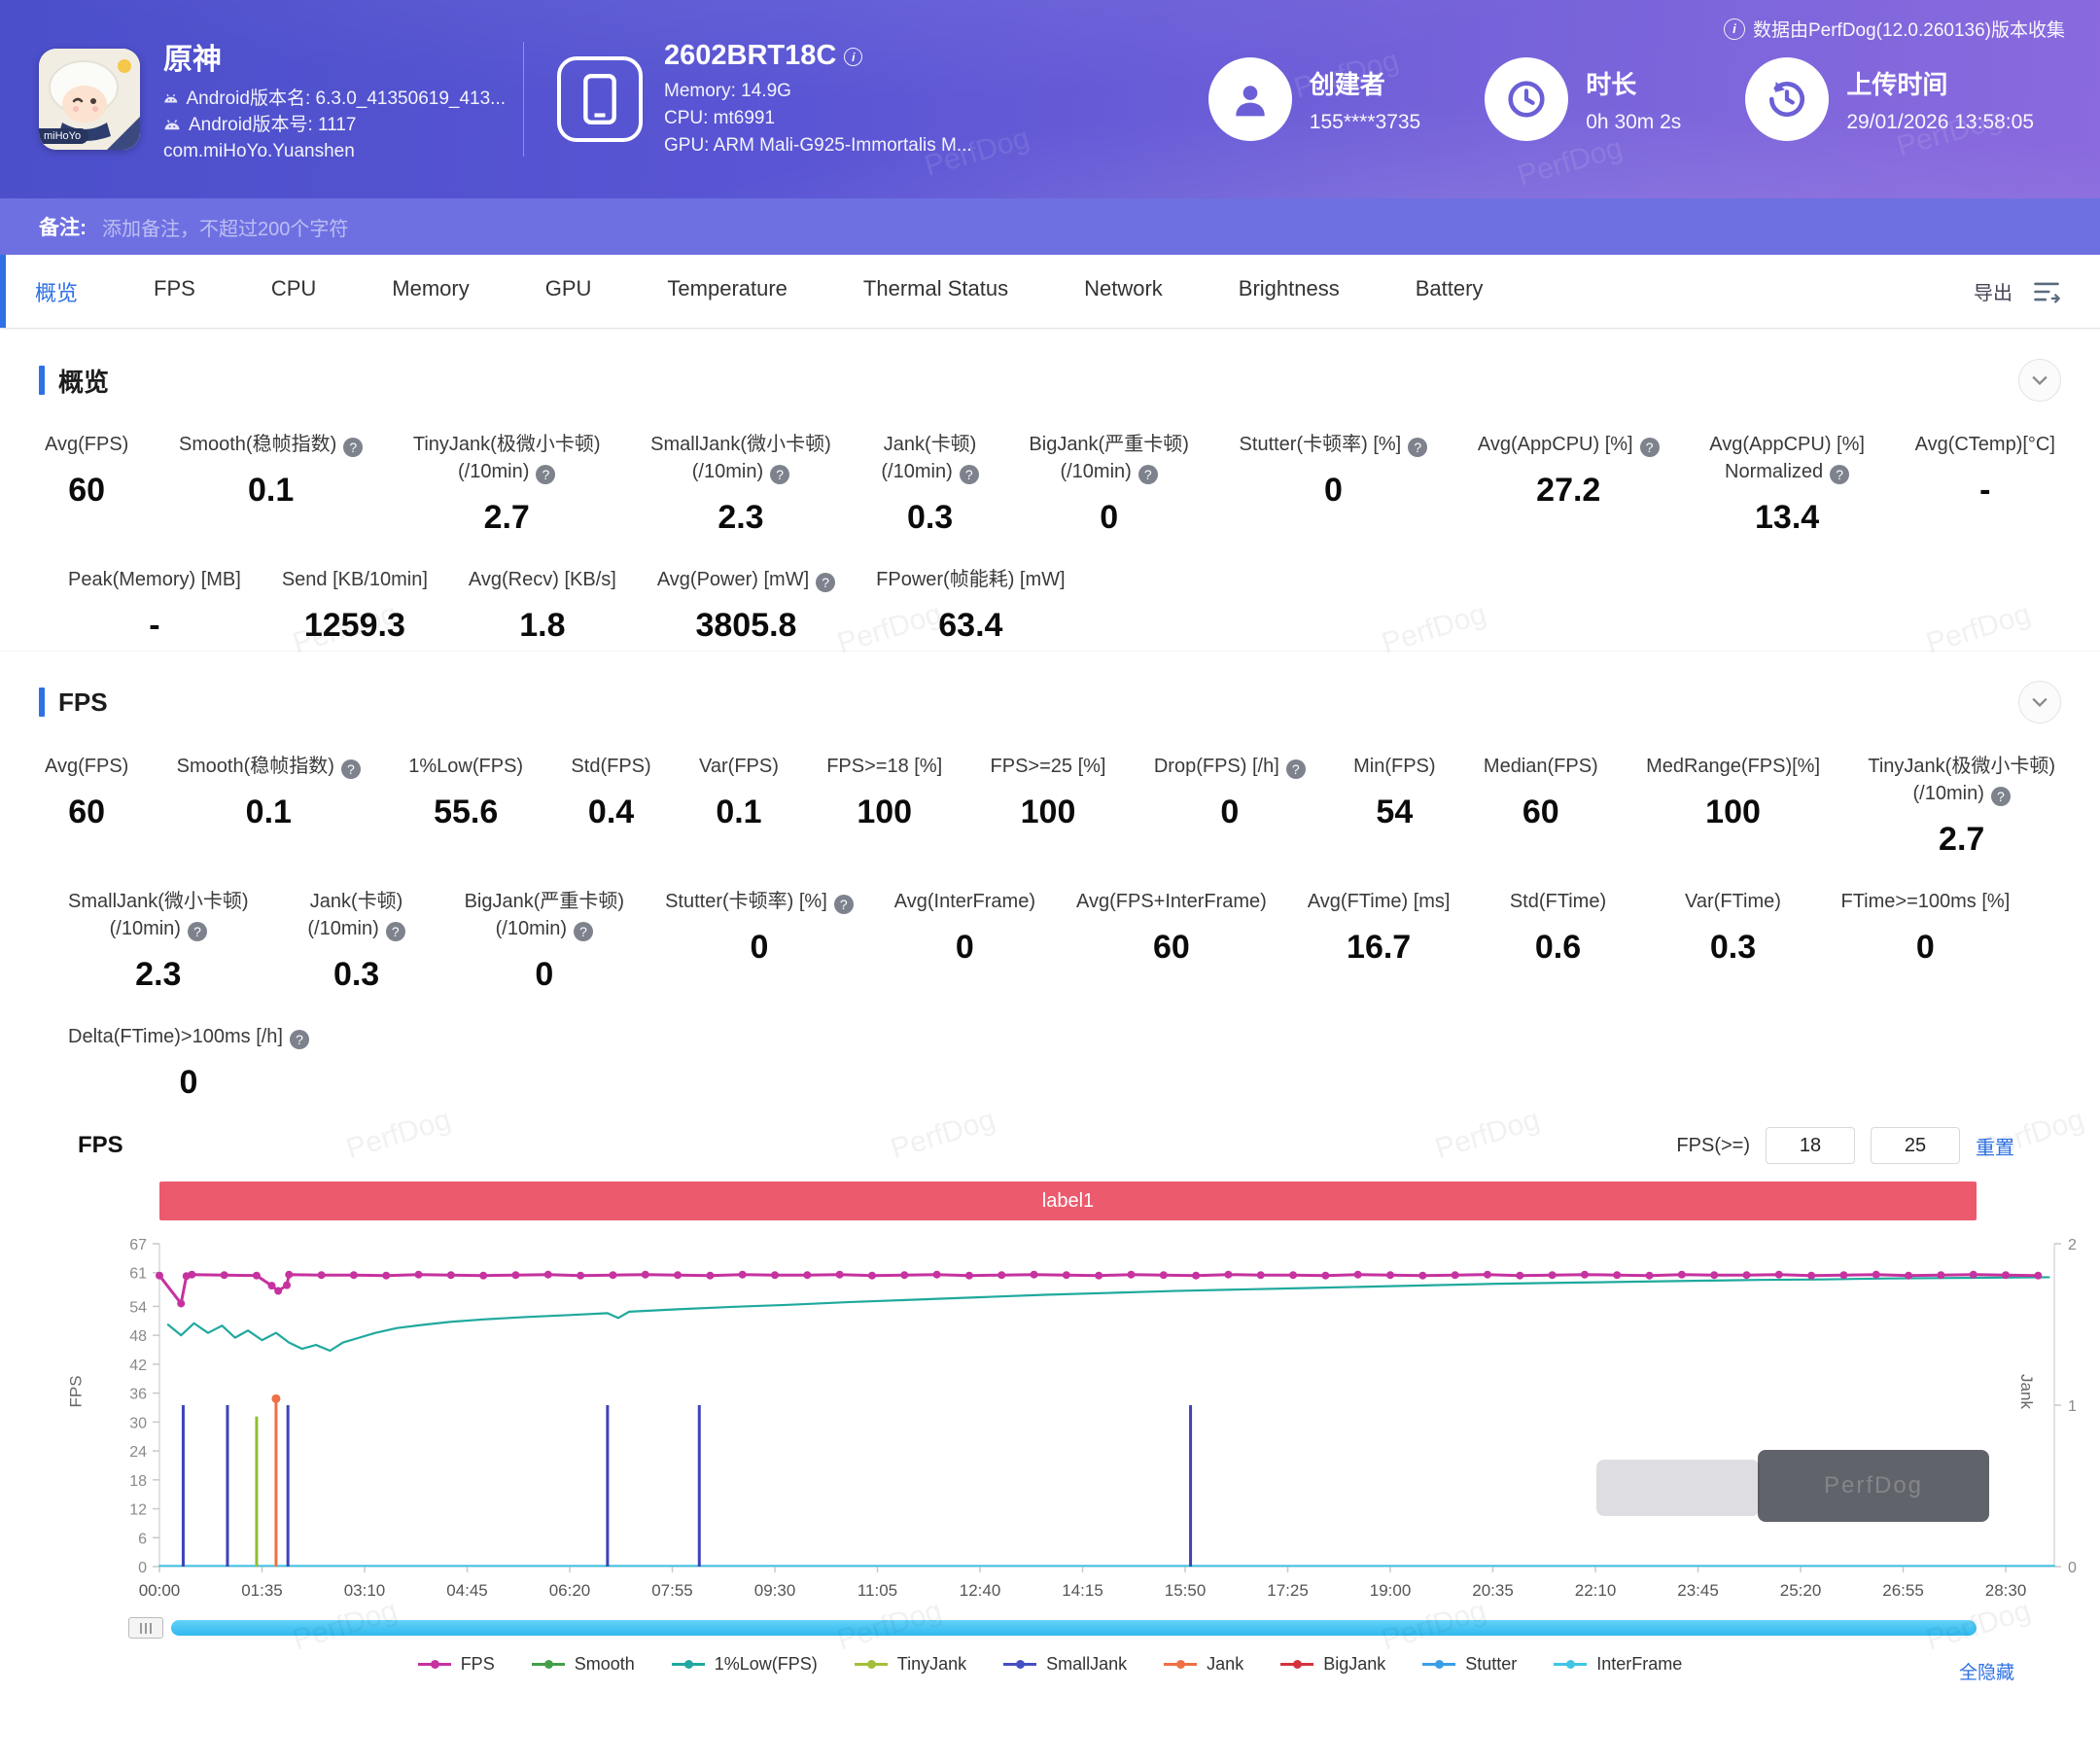  I want to click on svg-text: 14:15, so click(1082, 1590).